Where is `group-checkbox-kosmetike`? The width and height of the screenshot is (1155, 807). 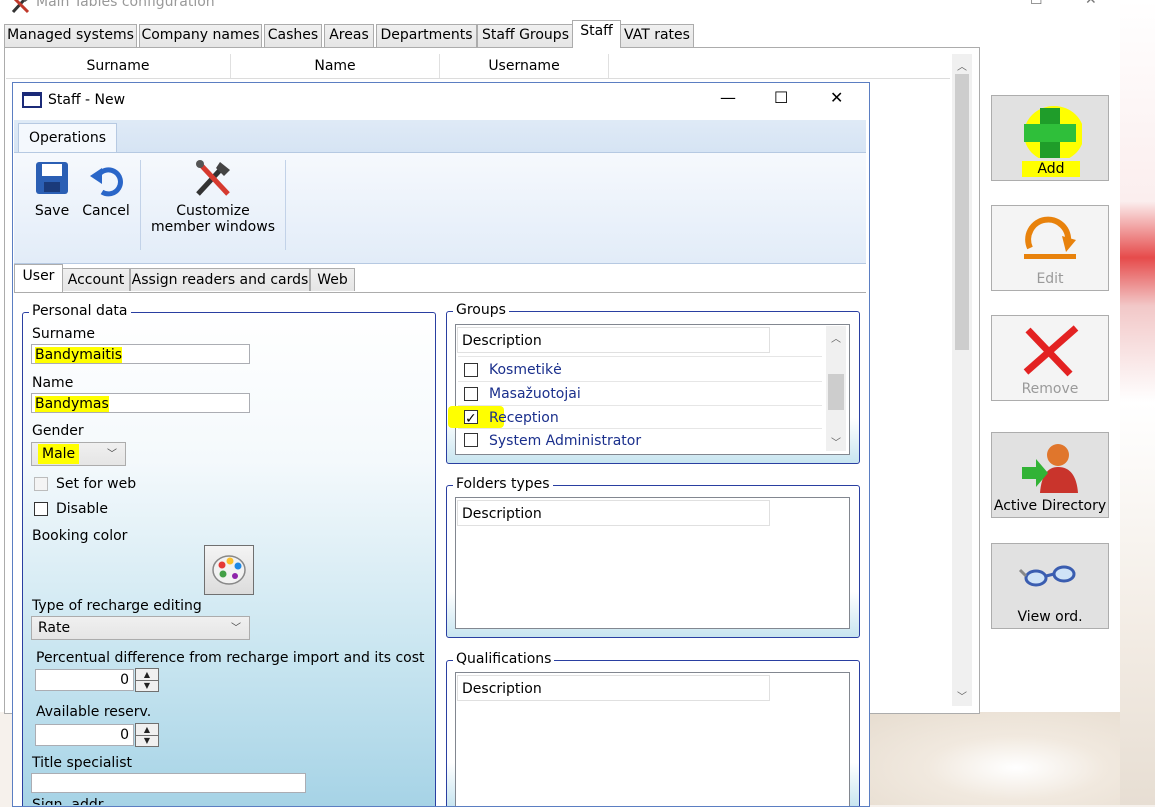 group-checkbox-kosmetike is located at coordinates (471, 370).